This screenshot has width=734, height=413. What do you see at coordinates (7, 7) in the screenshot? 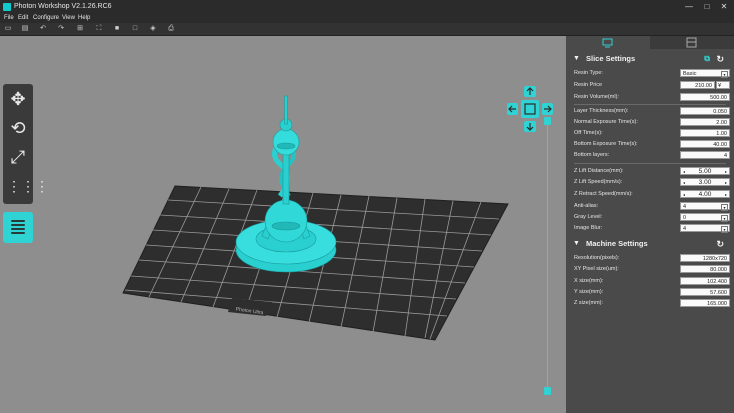
I see `app-logo-icon` at bounding box center [7, 7].